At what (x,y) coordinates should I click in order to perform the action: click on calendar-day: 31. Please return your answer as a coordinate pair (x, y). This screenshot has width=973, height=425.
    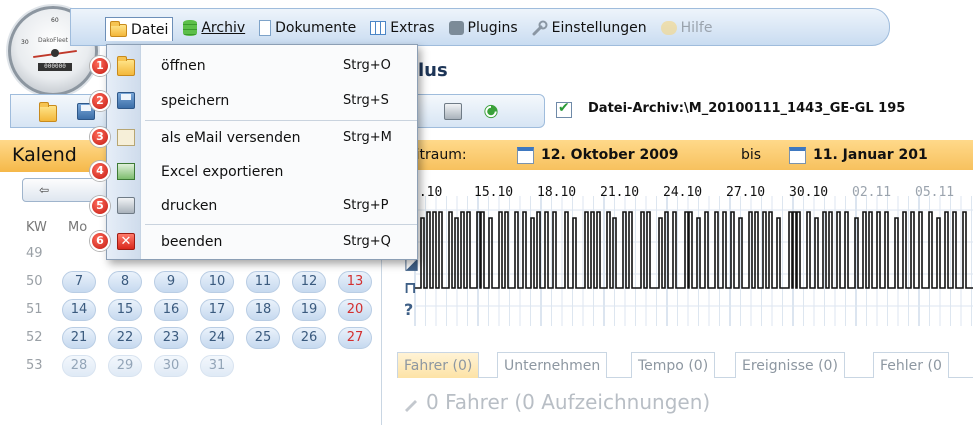
    Looking at the image, I should click on (217, 366).